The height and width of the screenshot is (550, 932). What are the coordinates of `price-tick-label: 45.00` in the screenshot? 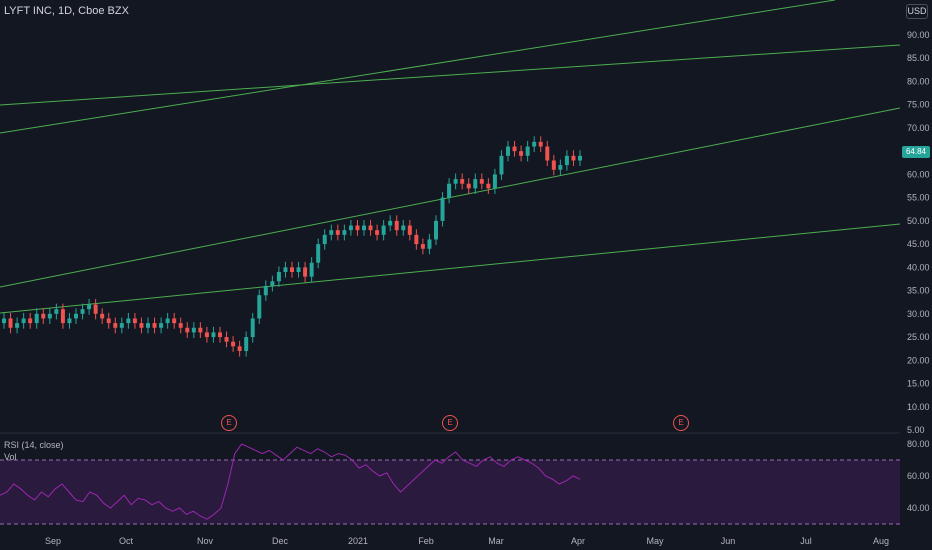 It's located at (918, 244).